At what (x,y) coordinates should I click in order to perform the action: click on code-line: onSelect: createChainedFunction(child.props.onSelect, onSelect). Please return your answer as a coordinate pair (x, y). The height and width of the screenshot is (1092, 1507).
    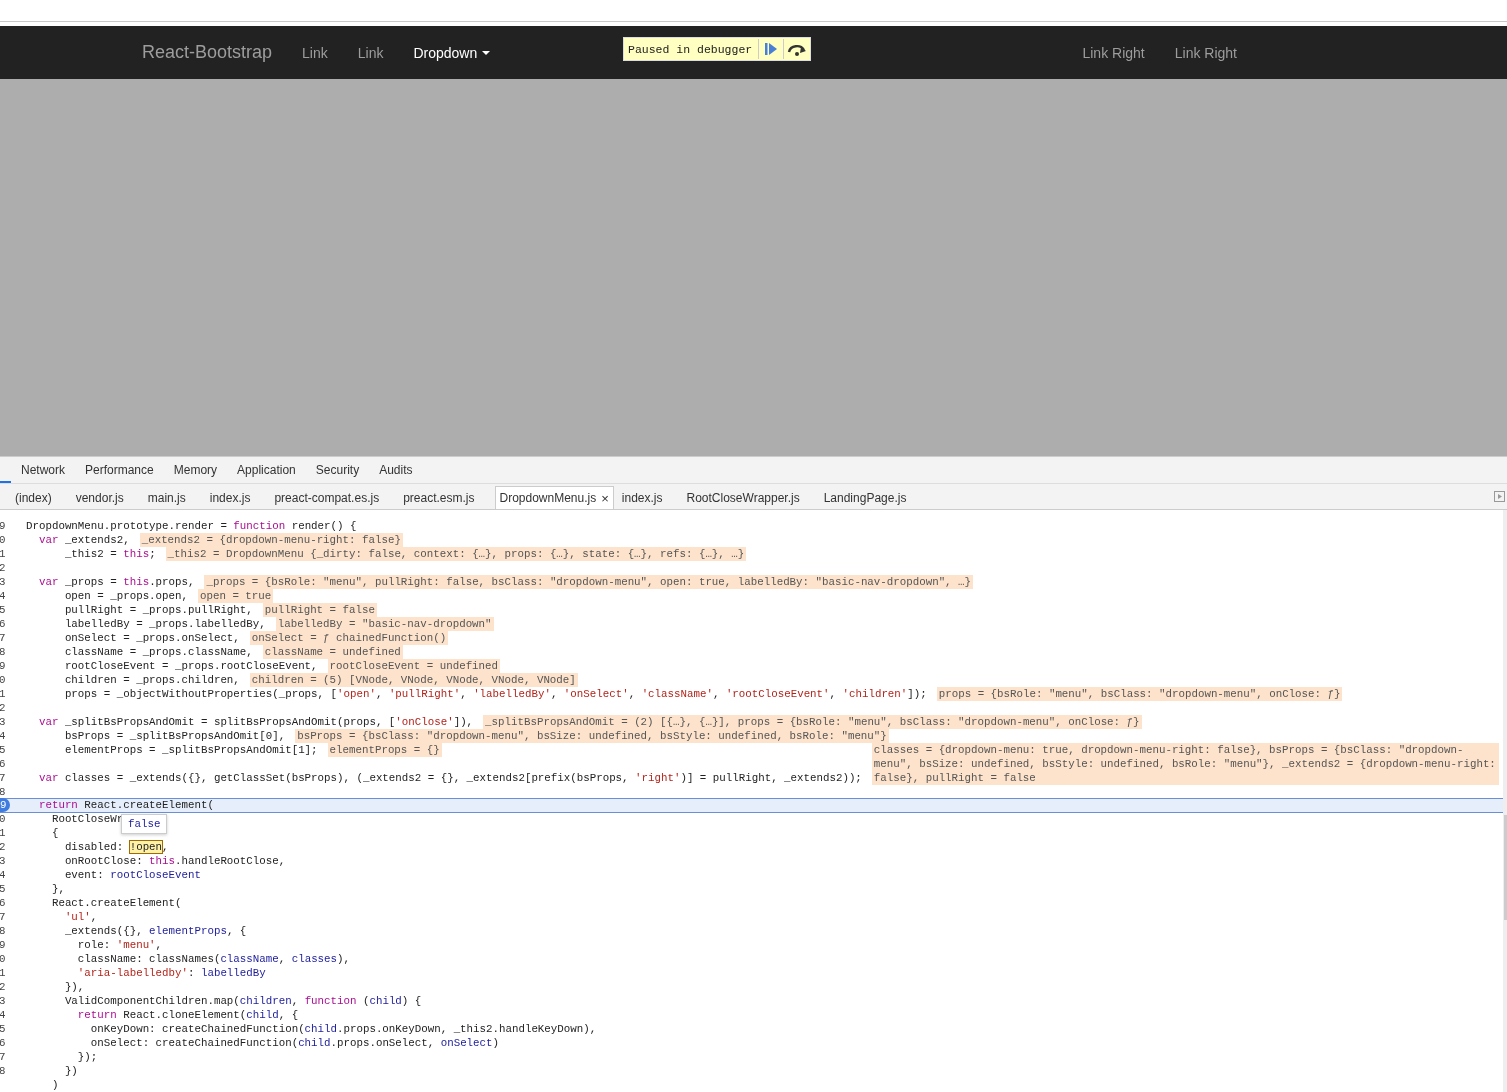
    Looking at the image, I should click on (294, 1043).